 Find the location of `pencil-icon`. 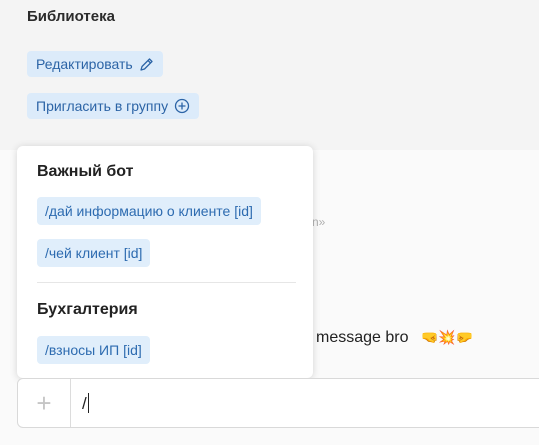

pencil-icon is located at coordinates (146, 64).